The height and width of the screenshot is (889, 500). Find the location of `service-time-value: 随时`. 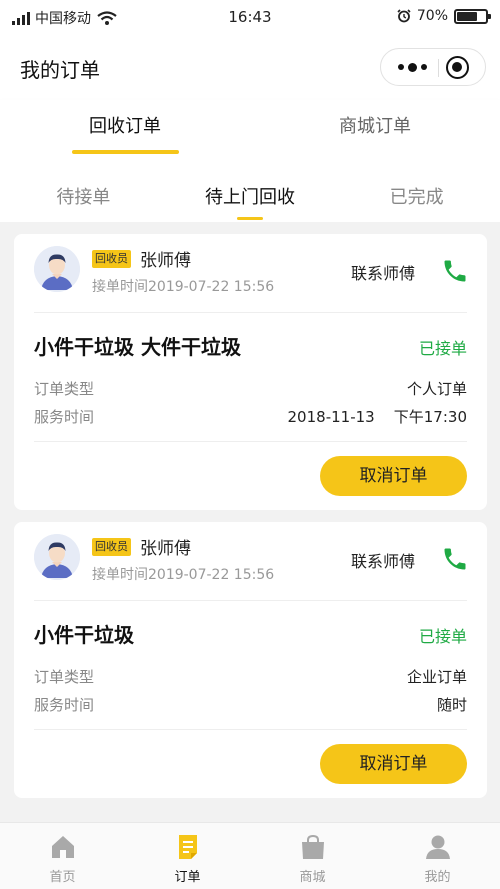

service-time-value: 随时 is located at coordinates (451, 705).